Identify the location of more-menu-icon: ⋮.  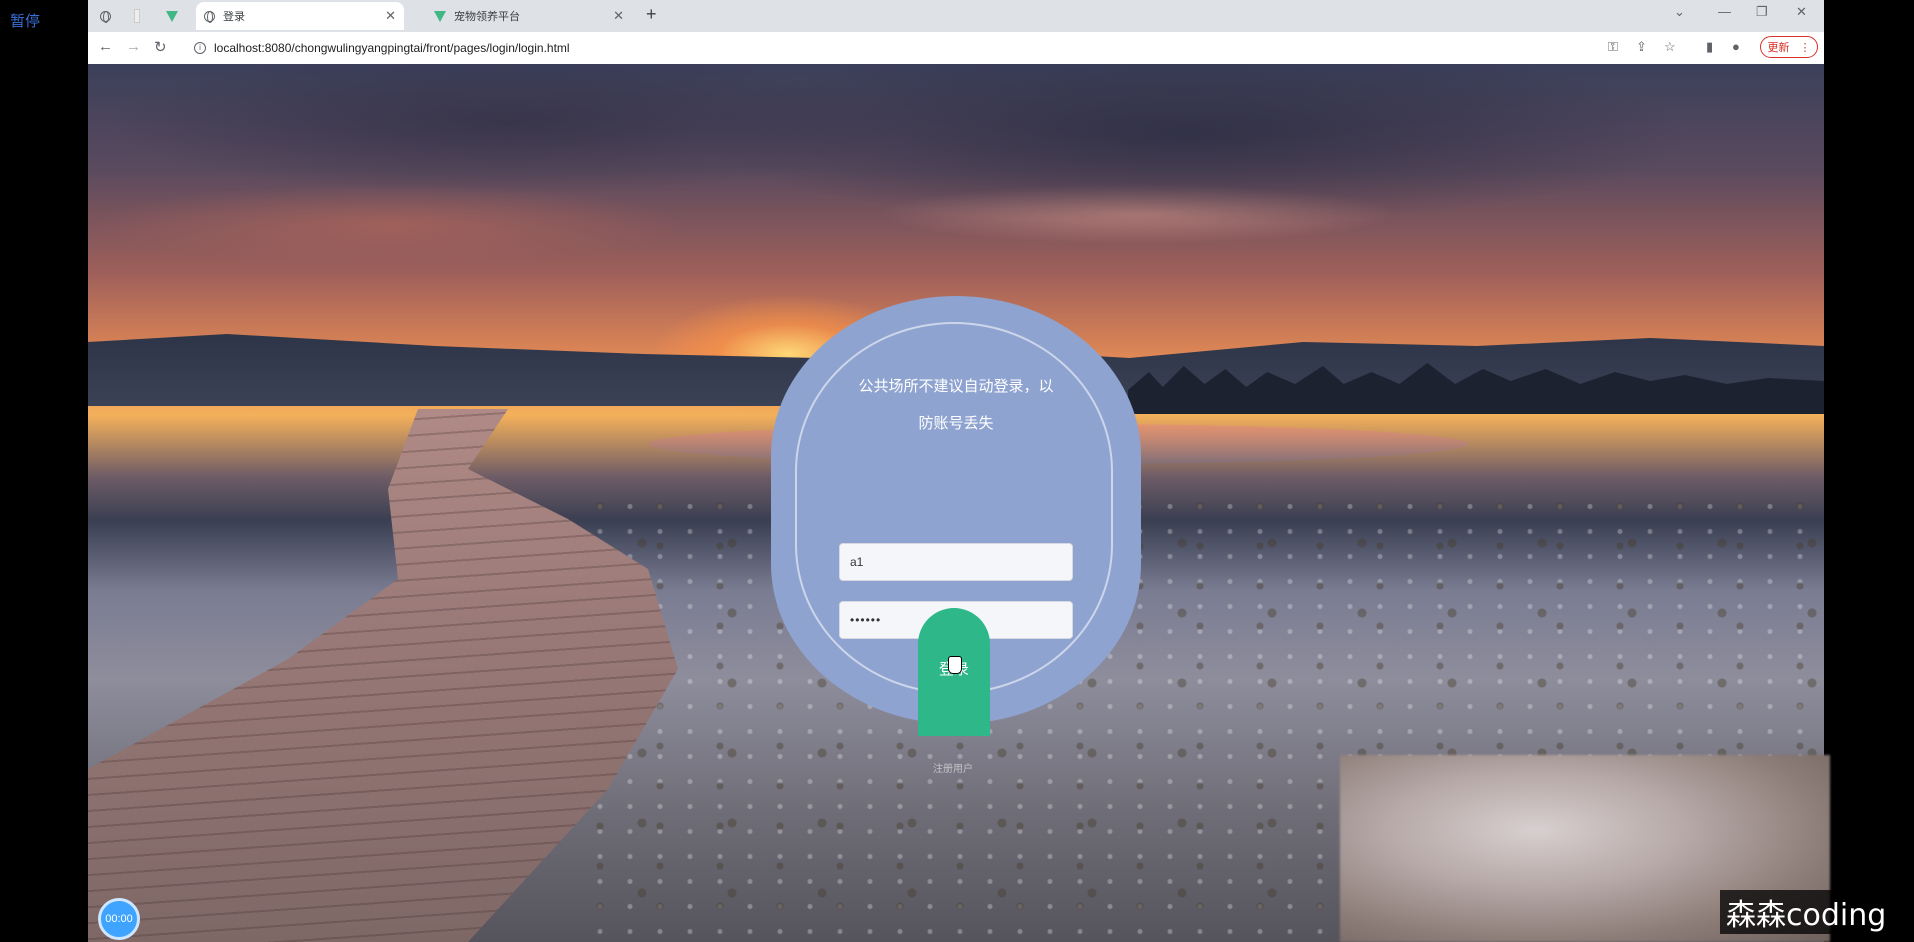
(1805, 47).